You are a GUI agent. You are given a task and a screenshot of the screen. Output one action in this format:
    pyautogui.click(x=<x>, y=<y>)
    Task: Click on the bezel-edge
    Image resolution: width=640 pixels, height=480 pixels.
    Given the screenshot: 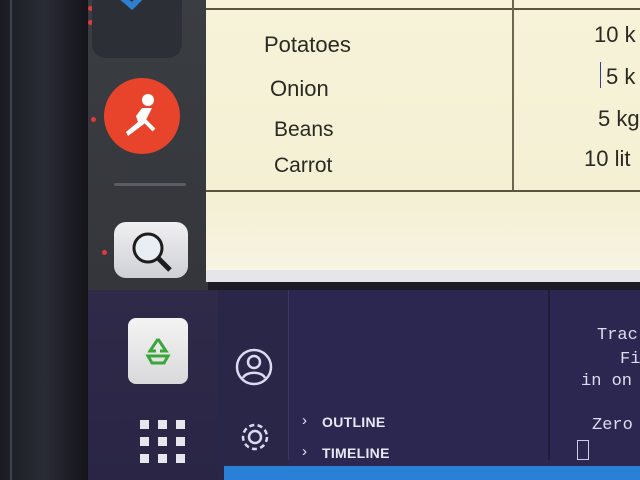 What is the action you would take?
    pyautogui.click(x=11, y=240)
    